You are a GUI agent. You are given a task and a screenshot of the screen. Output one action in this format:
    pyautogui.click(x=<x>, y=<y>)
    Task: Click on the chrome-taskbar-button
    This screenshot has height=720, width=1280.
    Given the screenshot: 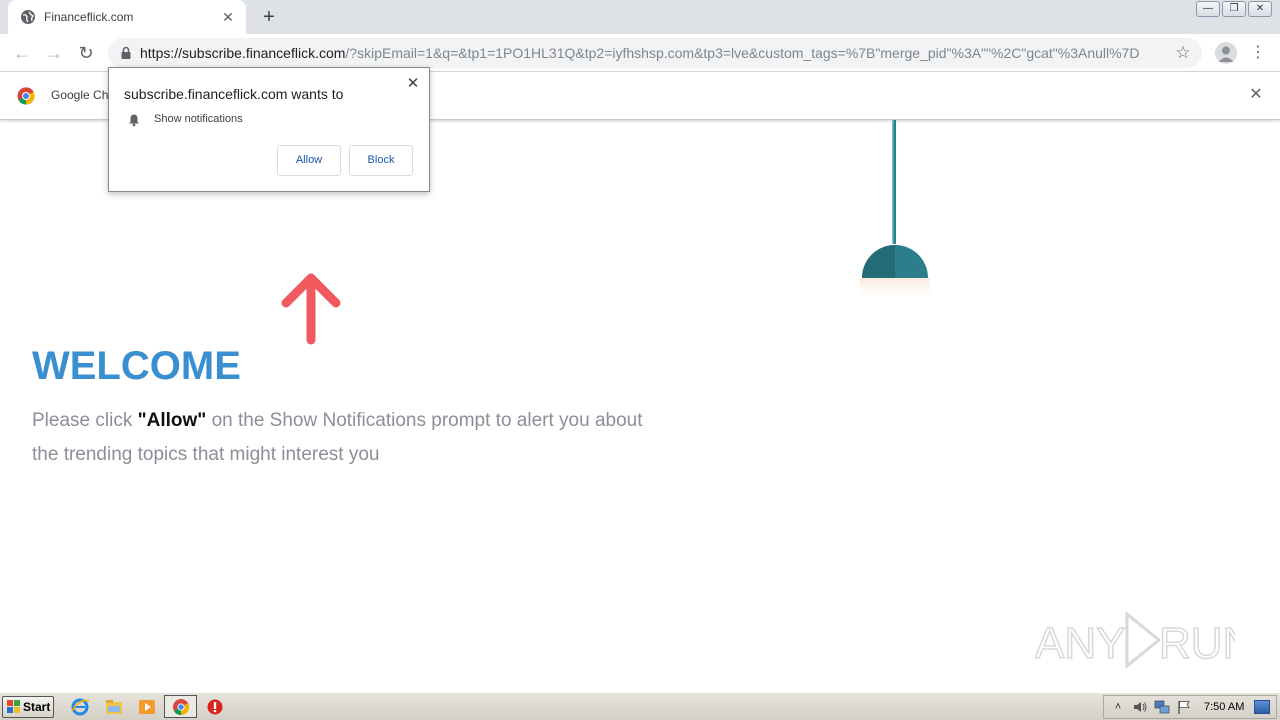 What is the action you would take?
    pyautogui.click(x=180, y=706)
    